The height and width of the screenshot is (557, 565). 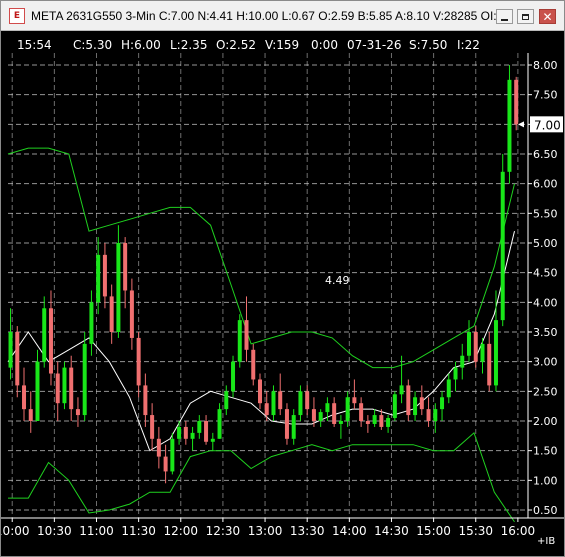 I want to click on price-tick-label: 1.00, so click(x=545, y=480).